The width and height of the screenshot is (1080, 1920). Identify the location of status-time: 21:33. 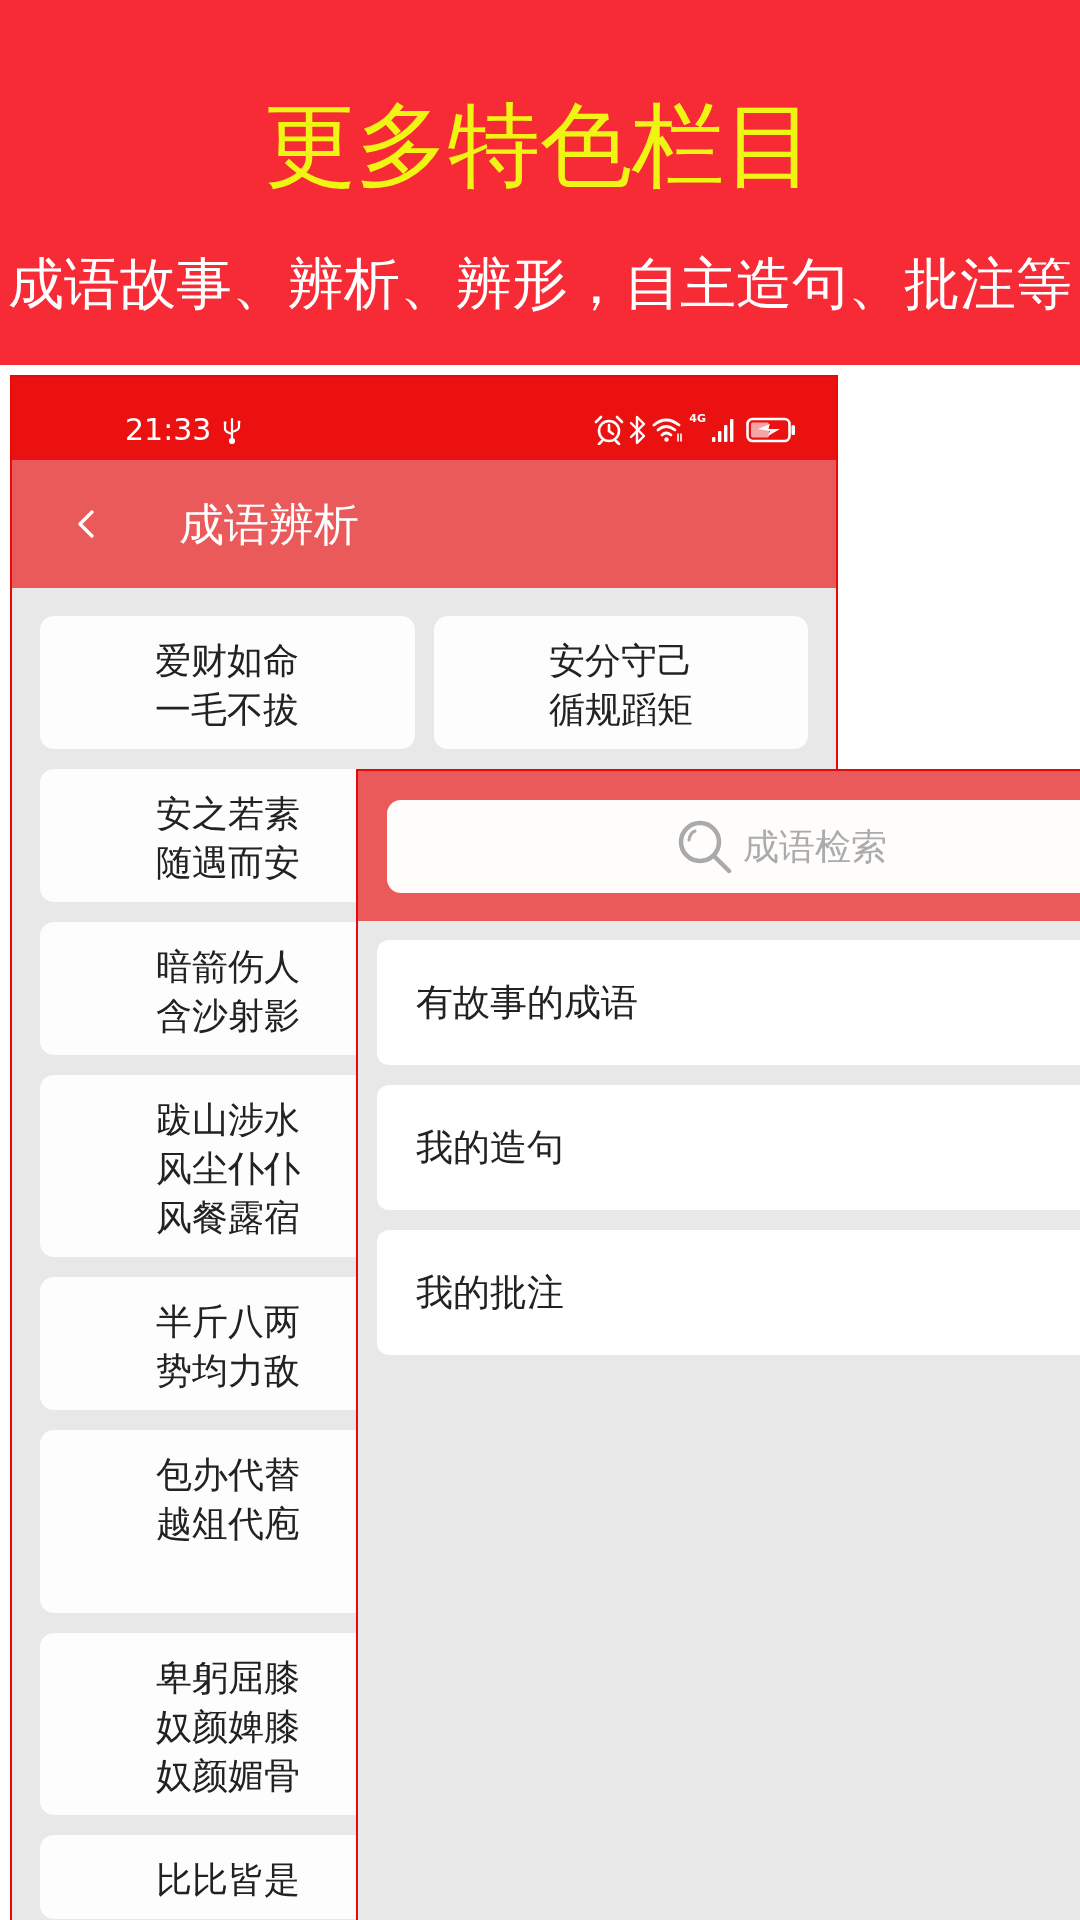
(168, 429).